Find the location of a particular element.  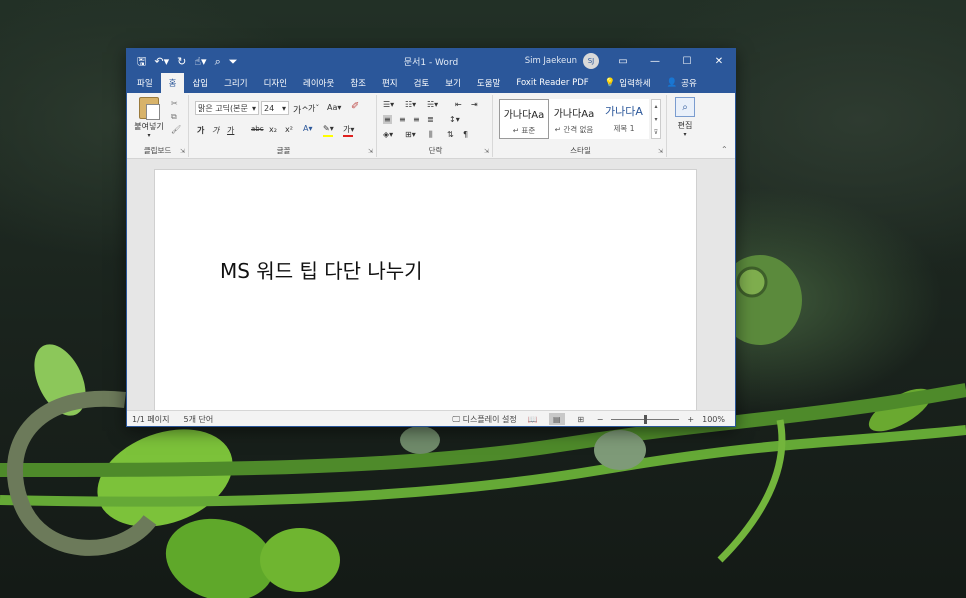

save-icon: 🖫 is located at coordinates (141, 61).